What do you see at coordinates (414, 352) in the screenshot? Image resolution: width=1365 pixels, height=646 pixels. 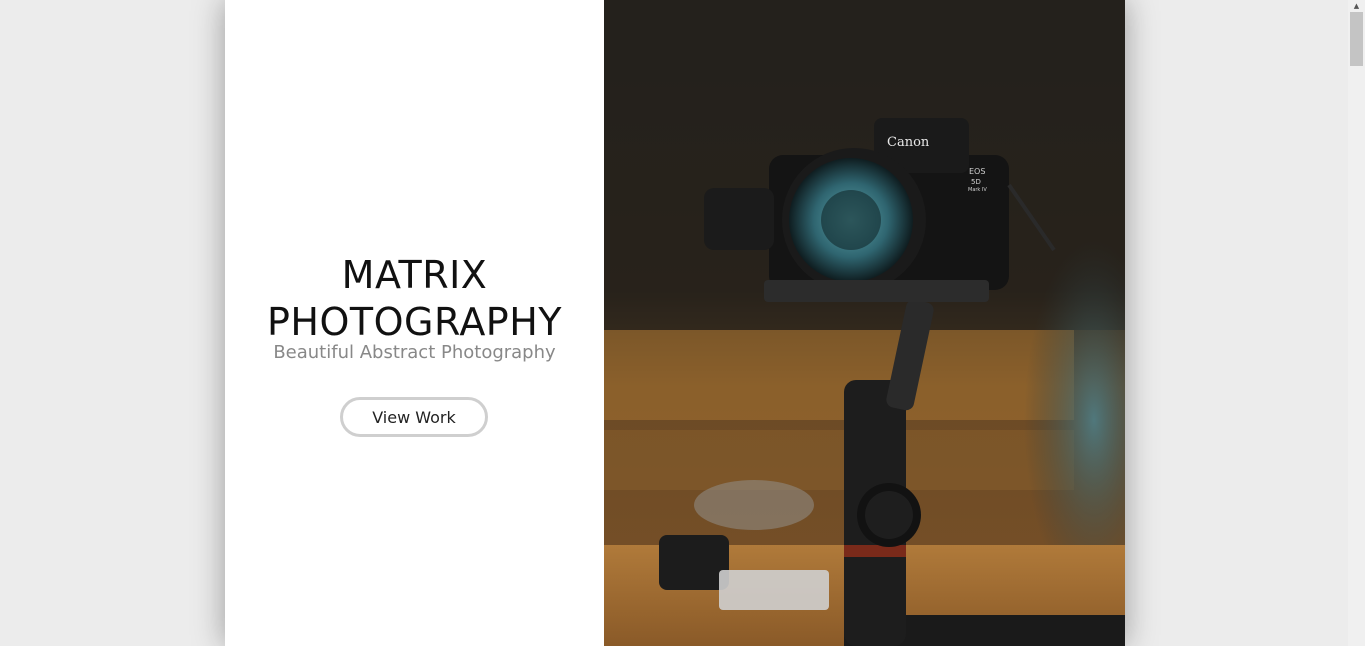 I see `site-subtitle: Beautiful Abstract Photography` at bounding box center [414, 352].